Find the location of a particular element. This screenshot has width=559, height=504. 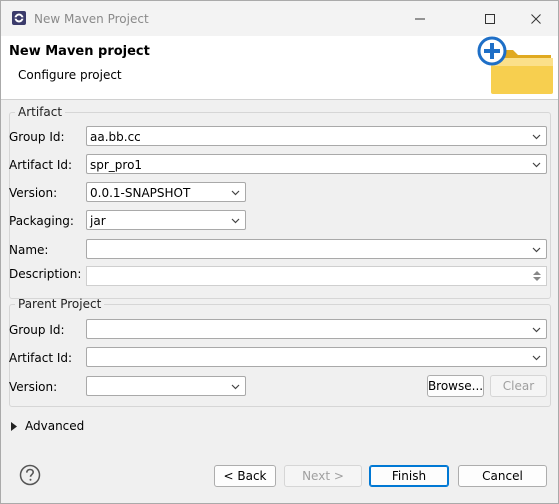

parent-group-id-combo is located at coordinates (316, 329).